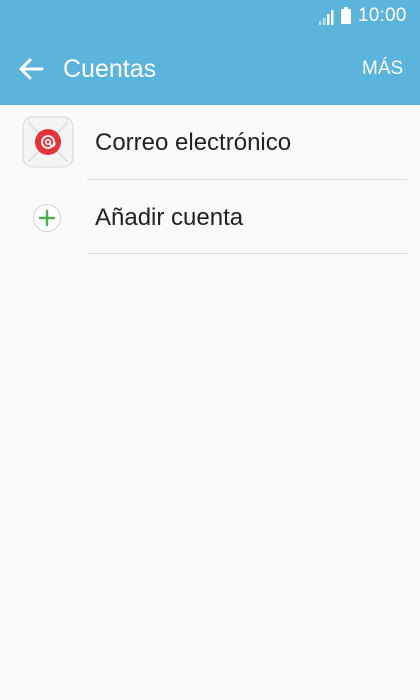  I want to click on status-bar: 10:00, so click(210, 17).